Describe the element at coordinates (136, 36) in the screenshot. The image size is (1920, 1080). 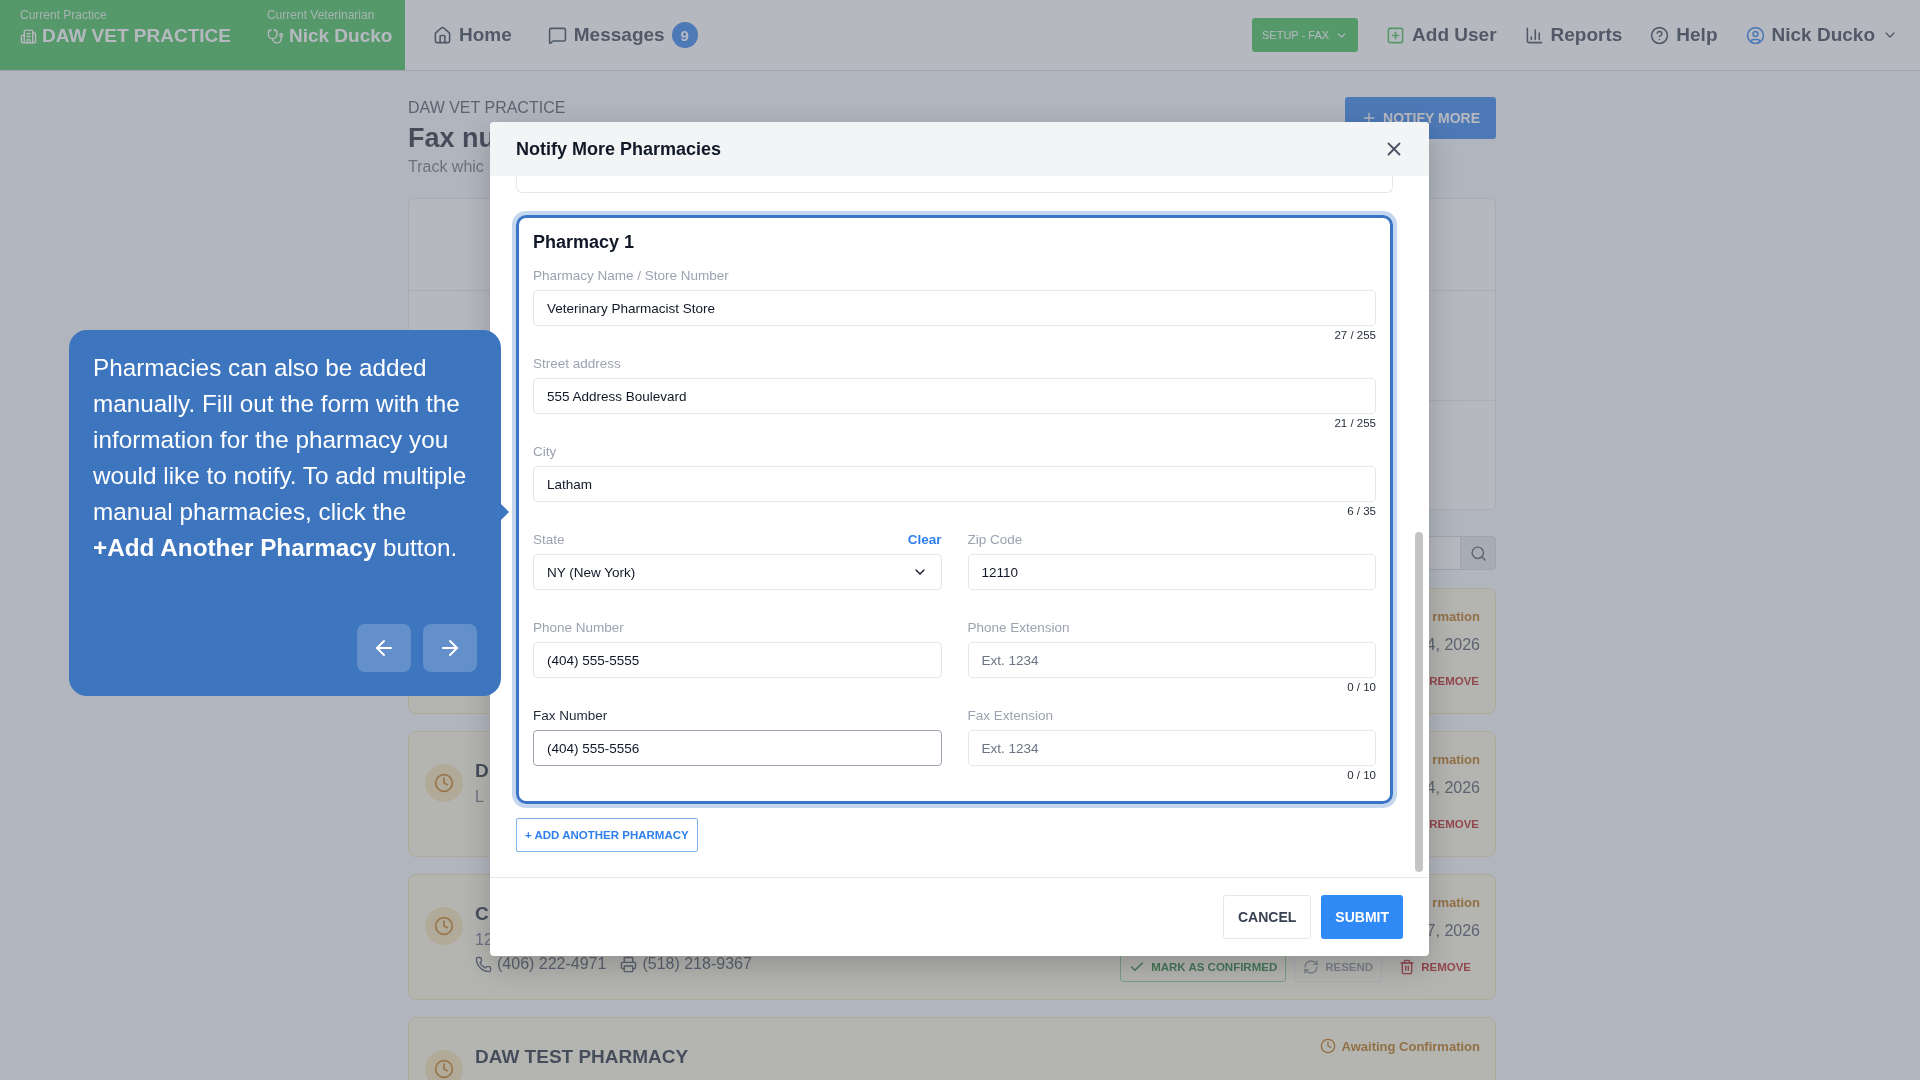
I see `practice-name: DAW VET PRACTICE` at that location.